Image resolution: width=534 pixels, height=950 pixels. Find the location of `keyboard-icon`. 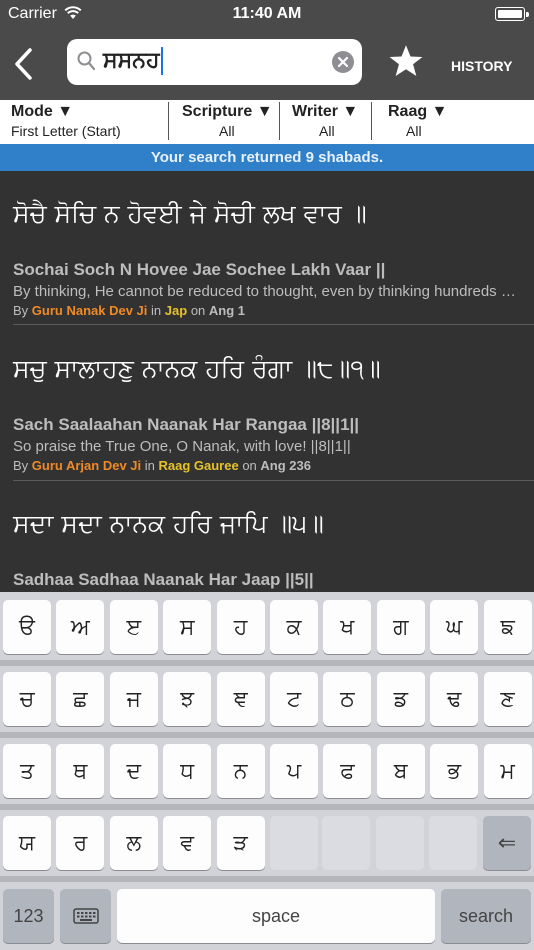

keyboard-icon is located at coordinates (85, 916).